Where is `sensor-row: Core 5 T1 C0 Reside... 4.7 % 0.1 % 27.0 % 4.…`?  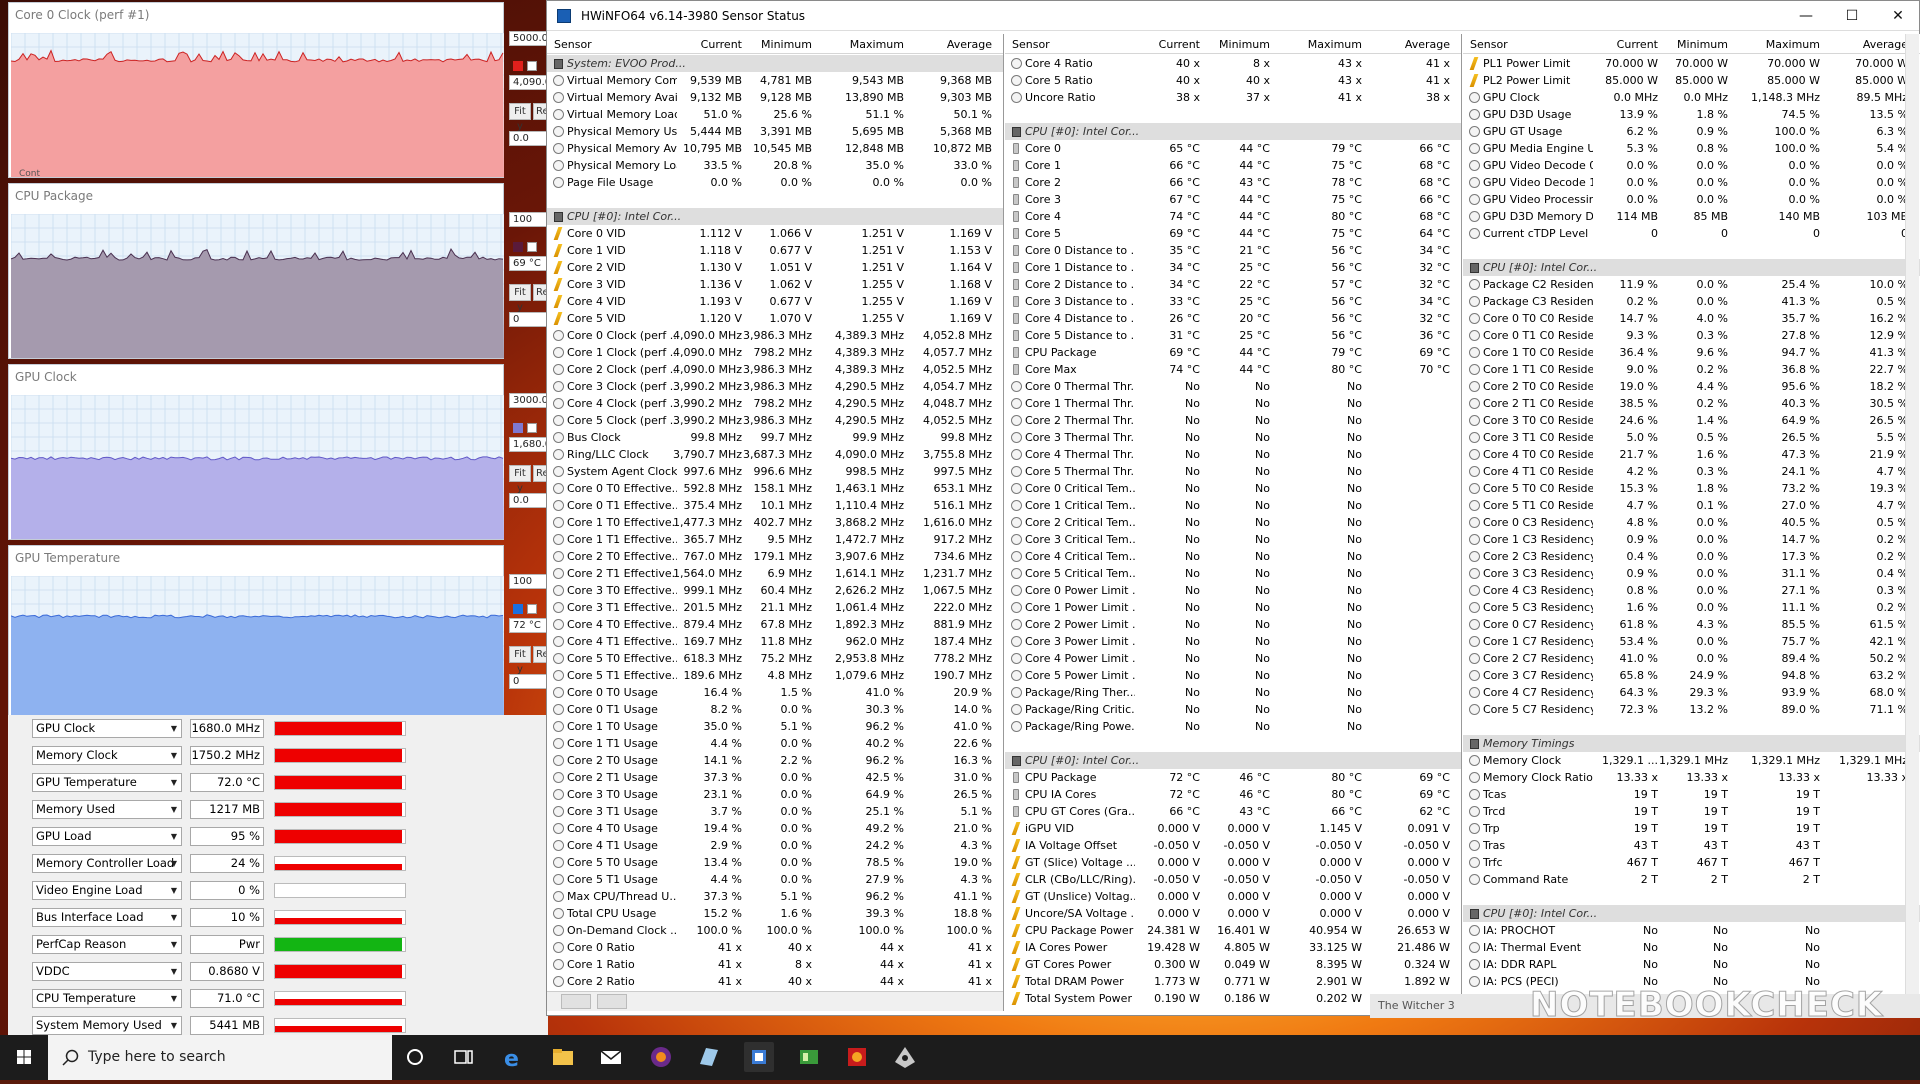 sensor-row: Core 5 T1 C0 Reside... 4.7 % 0.1 % 27.0 % 4.… is located at coordinates (1691, 505).